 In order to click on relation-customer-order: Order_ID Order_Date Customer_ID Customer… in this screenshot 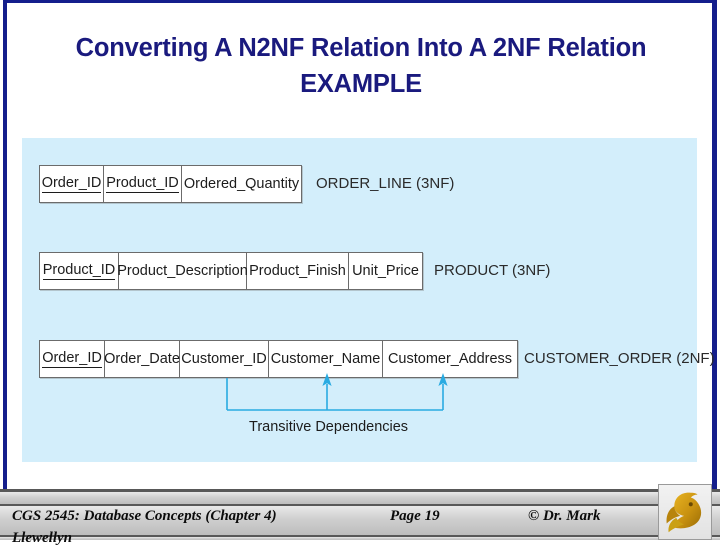, I will do `click(278, 359)`.